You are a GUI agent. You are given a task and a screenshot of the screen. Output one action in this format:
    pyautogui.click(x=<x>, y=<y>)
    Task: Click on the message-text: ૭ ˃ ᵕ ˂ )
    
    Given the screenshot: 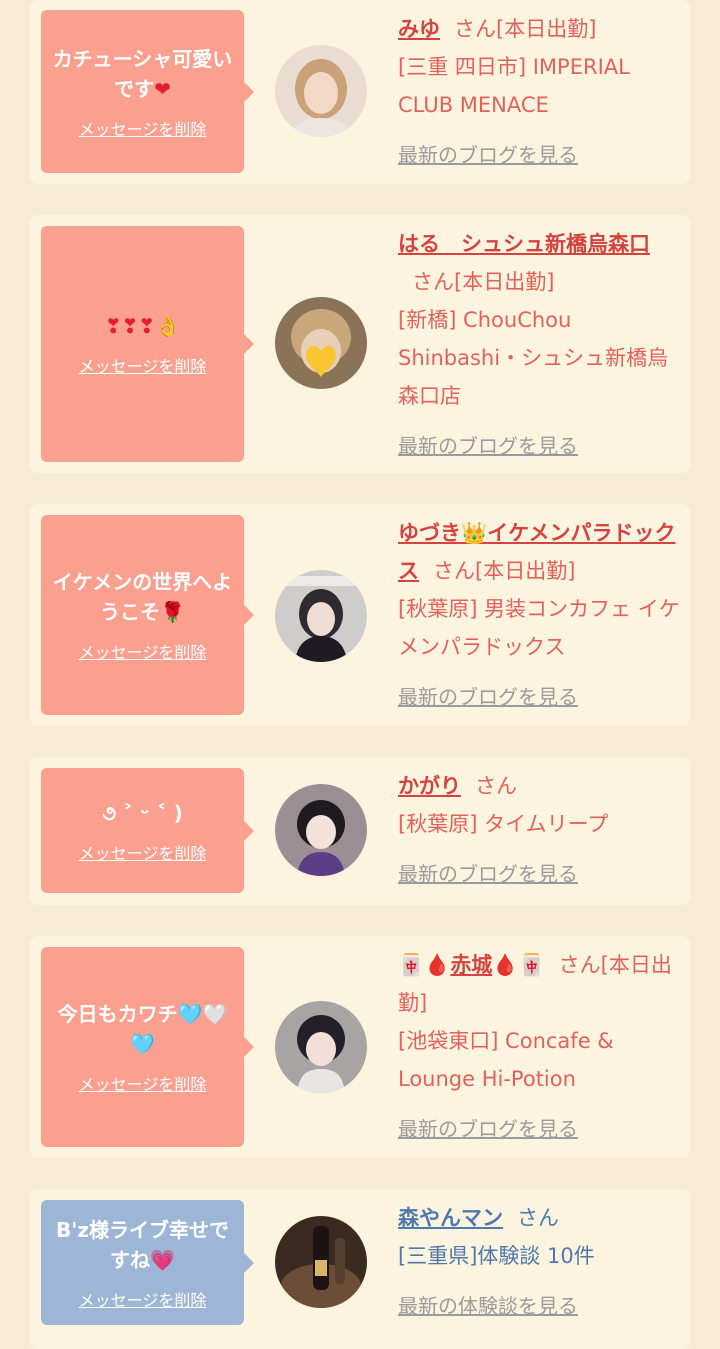 What is the action you would take?
    pyautogui.click(x=142, y=812)
    